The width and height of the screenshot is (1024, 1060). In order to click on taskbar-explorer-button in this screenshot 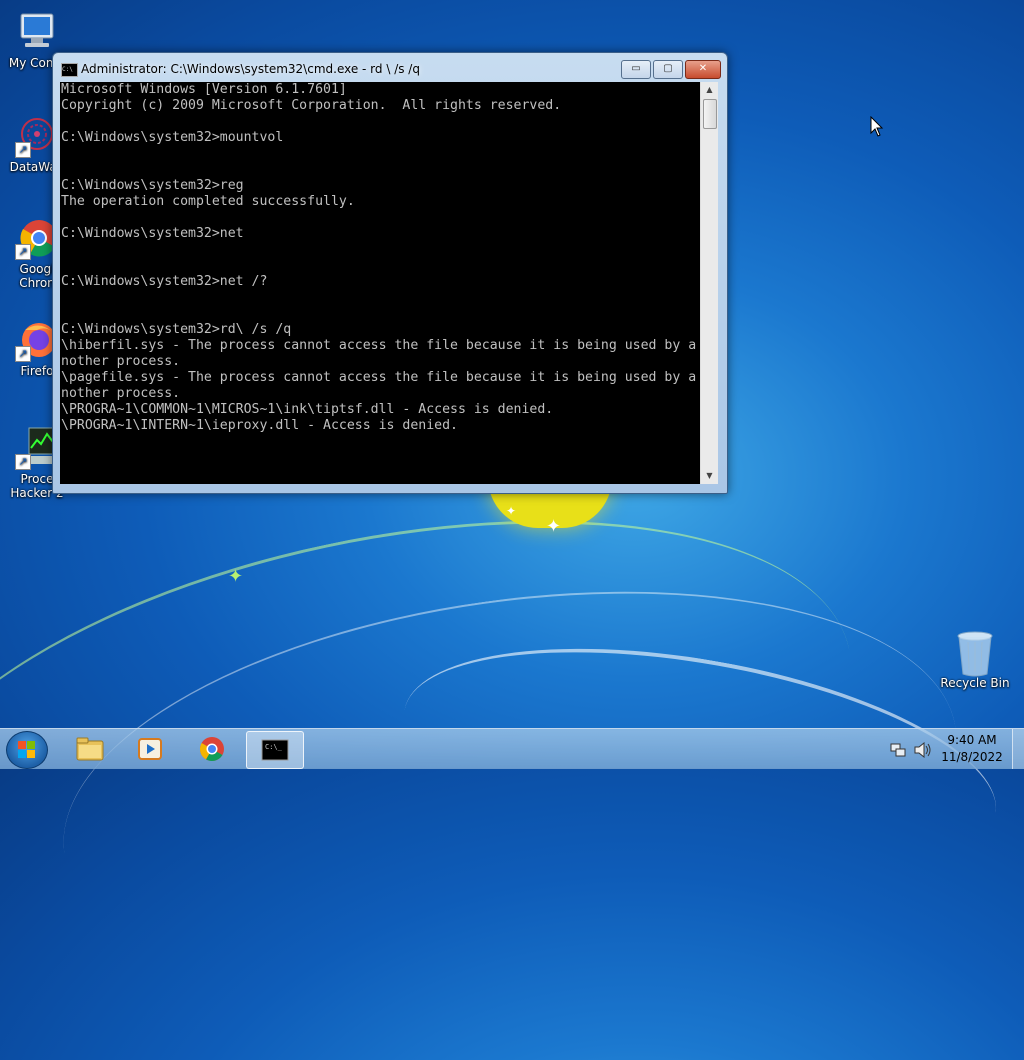, I will do `click(90, 749)`.